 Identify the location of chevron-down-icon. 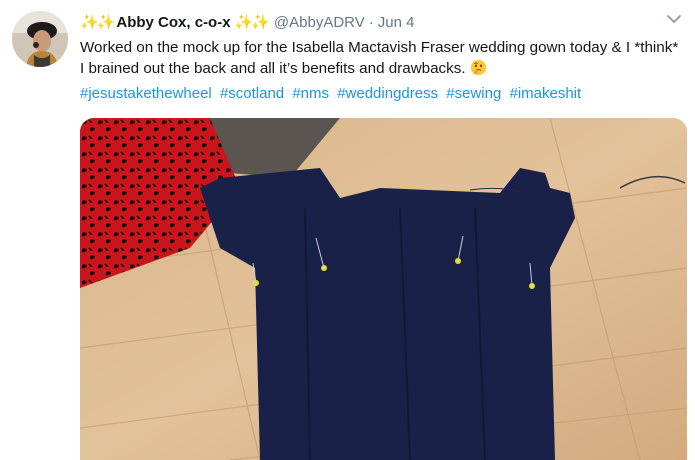
(674, 19).